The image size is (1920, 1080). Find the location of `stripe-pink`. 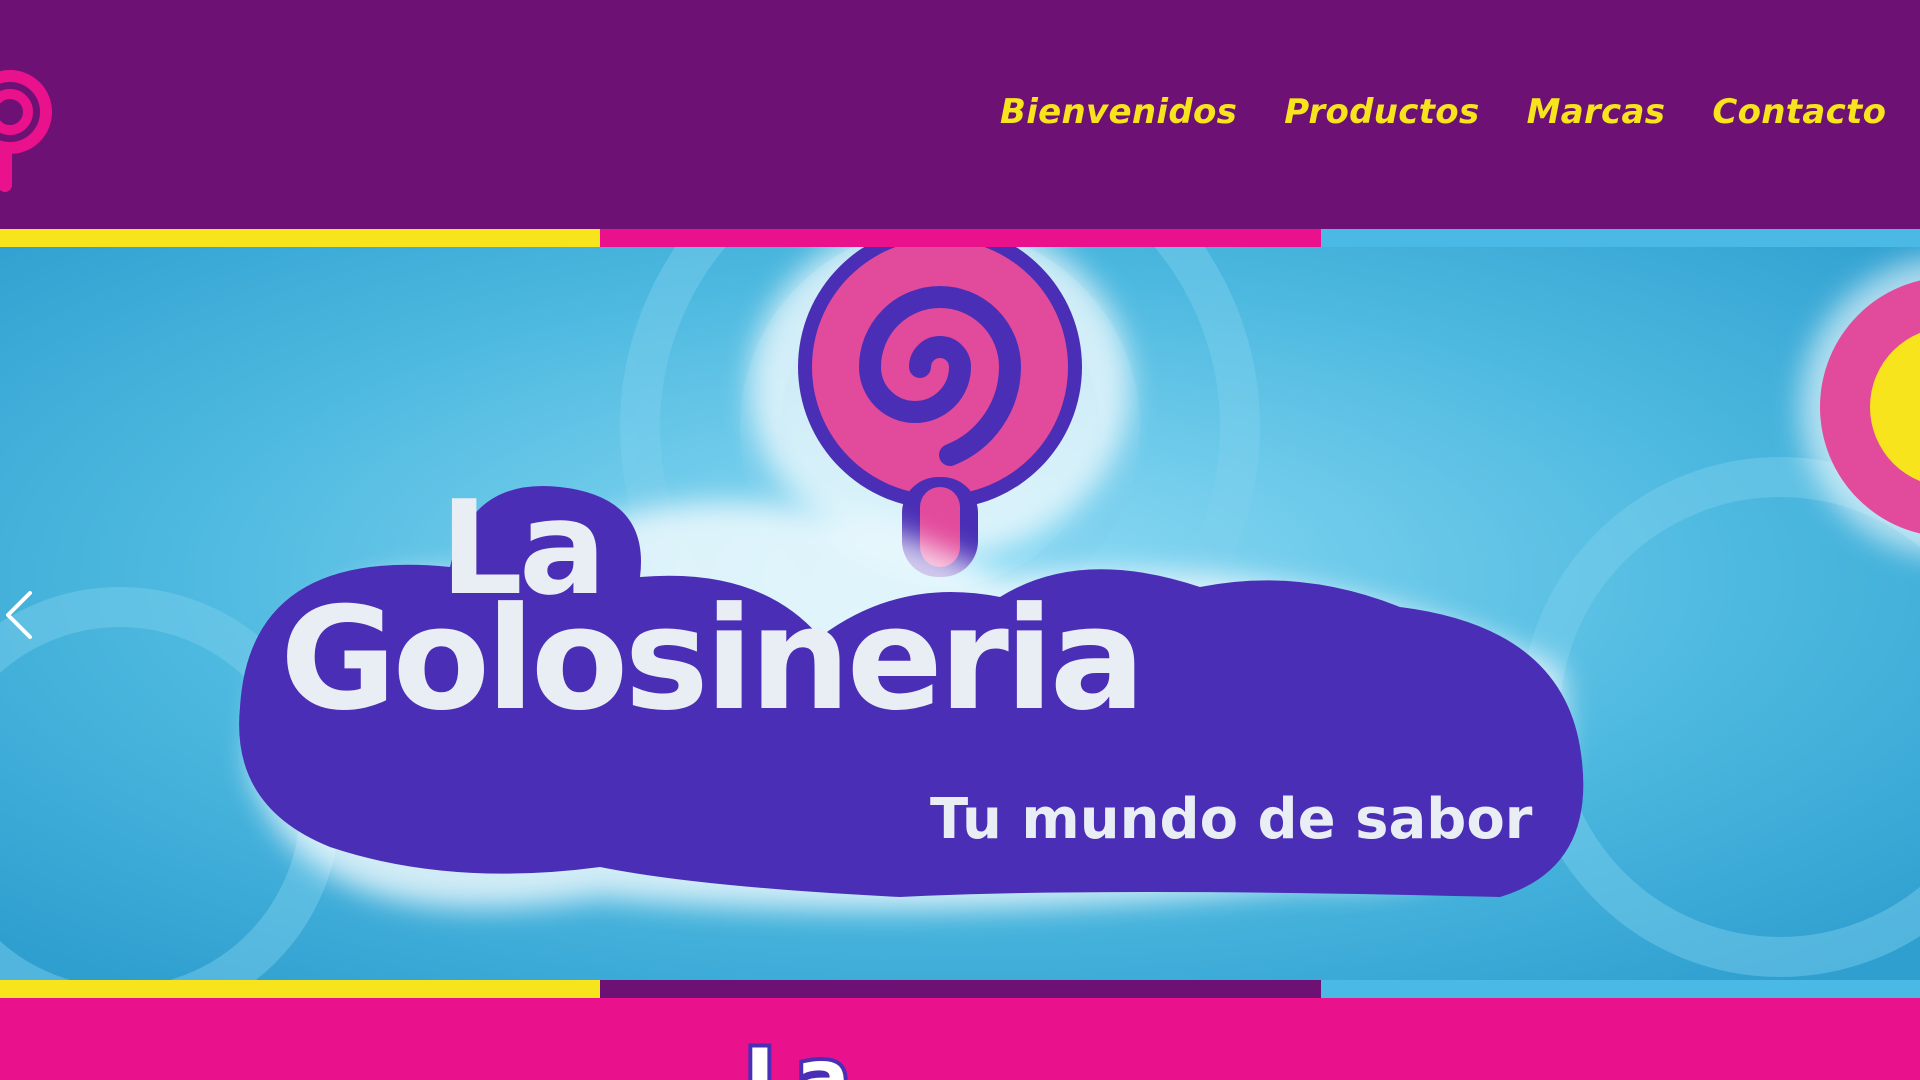

stripe-pink is located at coordinates (960, 238).